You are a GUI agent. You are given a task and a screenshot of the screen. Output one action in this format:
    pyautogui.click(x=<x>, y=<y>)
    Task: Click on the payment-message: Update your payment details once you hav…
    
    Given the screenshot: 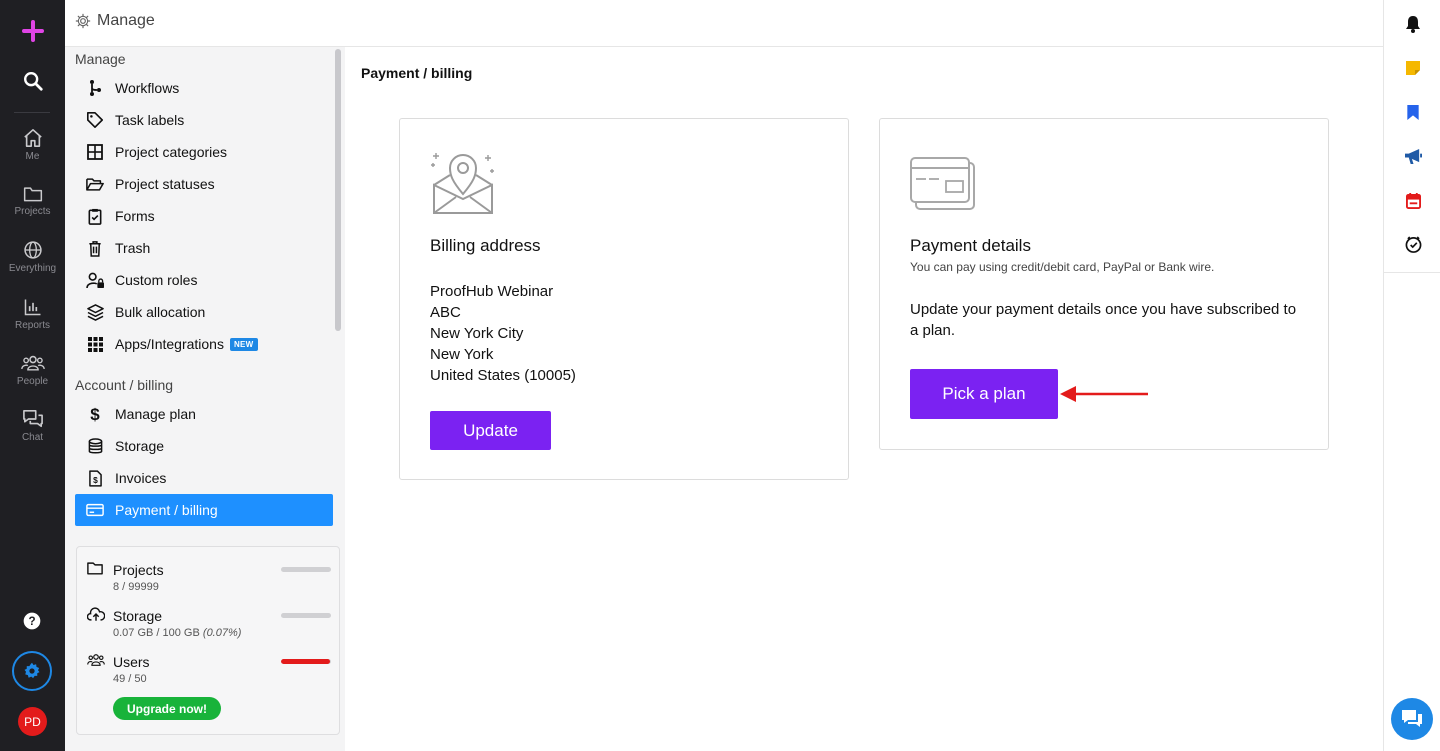 What is the action you would take?
    pyautogui.click(x=1103, y=320)
    